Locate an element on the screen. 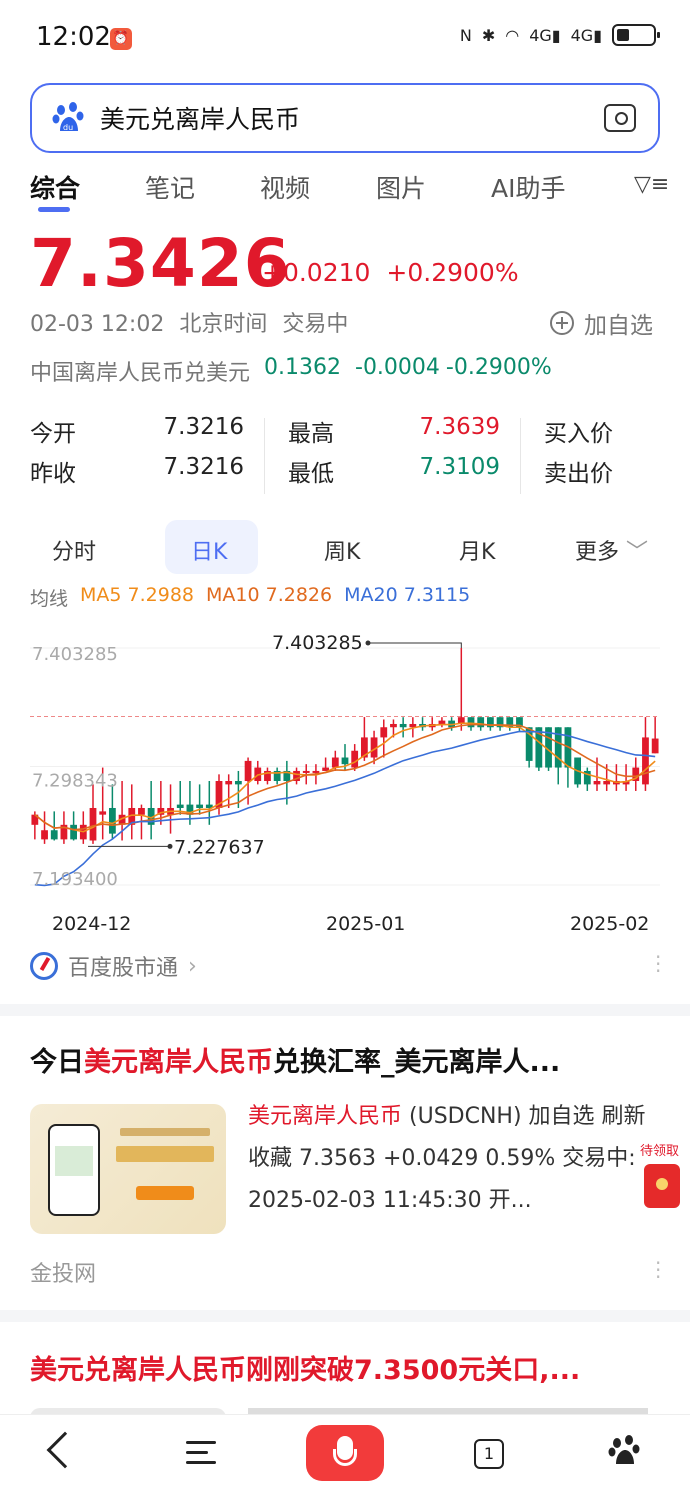 Image resolution: width=690 pixels, height=1489 pixels. red-packet-widget: 待领取 is located at coordinates (663, 1176).